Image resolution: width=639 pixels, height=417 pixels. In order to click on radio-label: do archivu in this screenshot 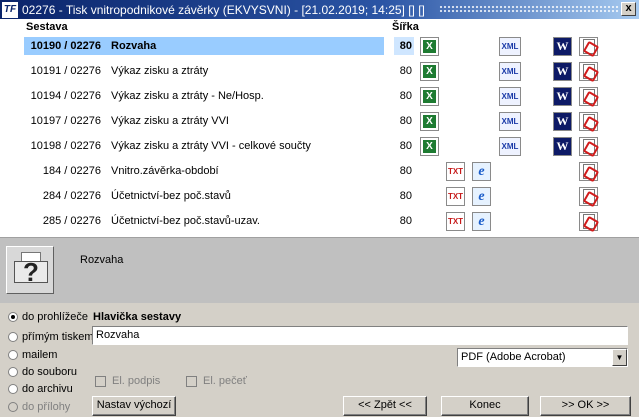, I will do `click(47, 389)`.